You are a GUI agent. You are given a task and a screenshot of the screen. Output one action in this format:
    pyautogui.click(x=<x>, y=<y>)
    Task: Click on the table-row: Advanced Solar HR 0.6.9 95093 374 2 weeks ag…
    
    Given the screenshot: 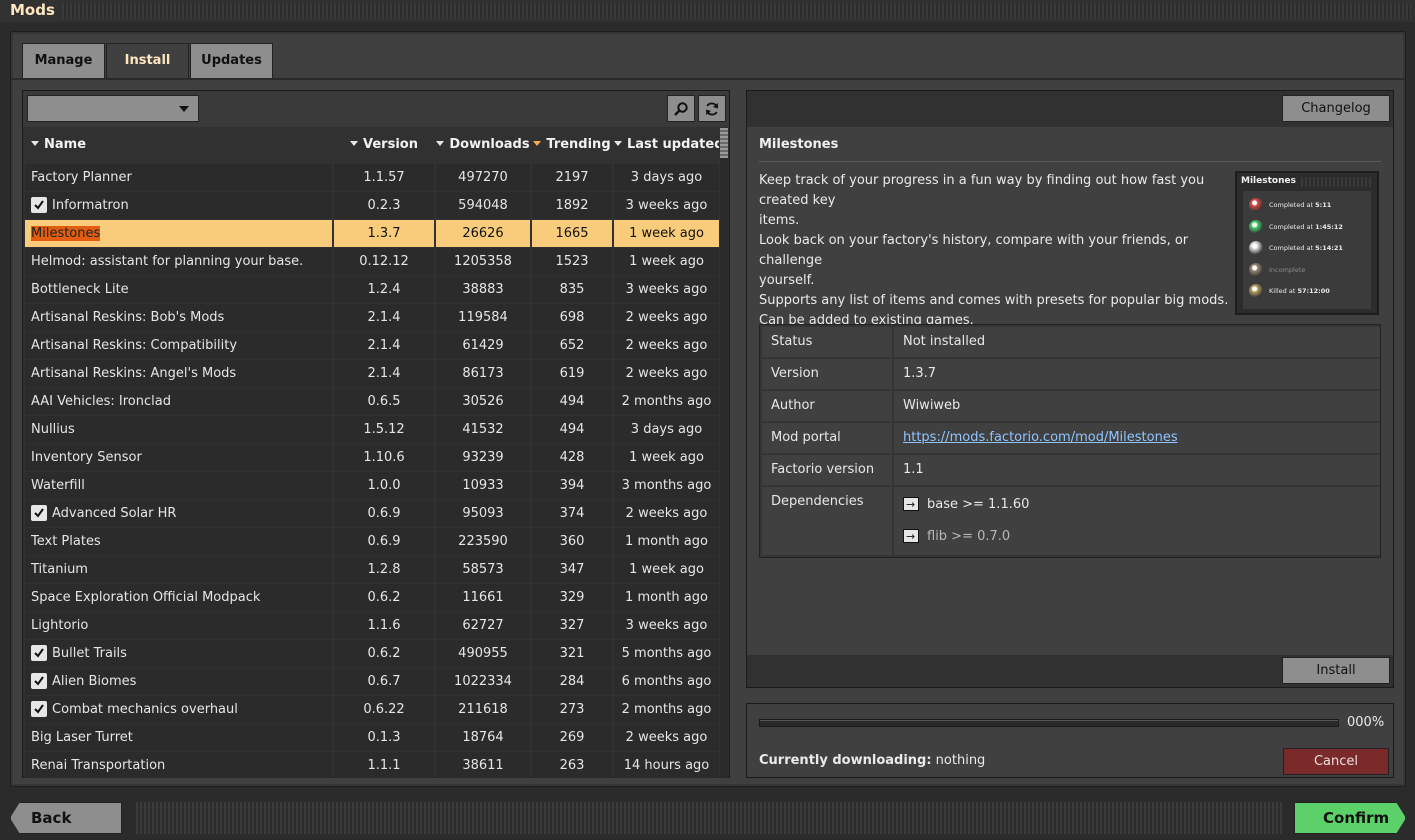 What is the action you would take?
    pyautogui.click(x=372, y=514)
    